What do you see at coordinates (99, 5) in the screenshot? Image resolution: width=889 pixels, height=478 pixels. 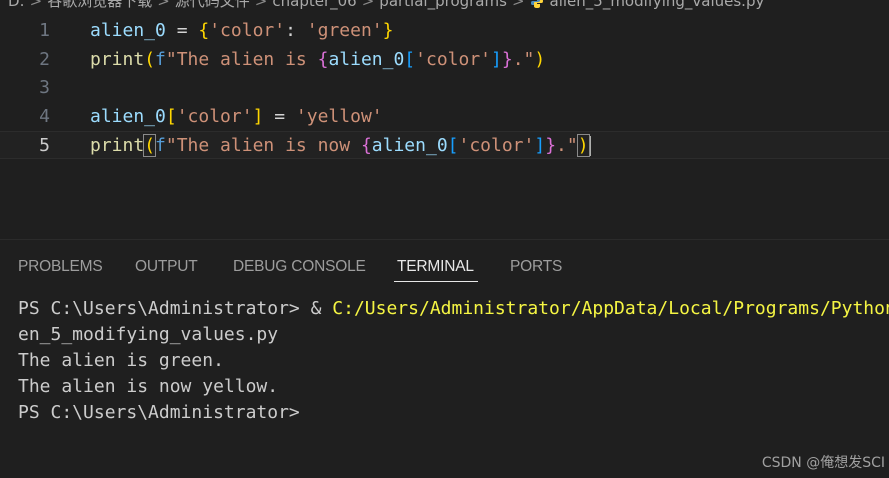 I see `breadcrumb-item: 谷歌浏览器下载` at bounding box center [99, 5].